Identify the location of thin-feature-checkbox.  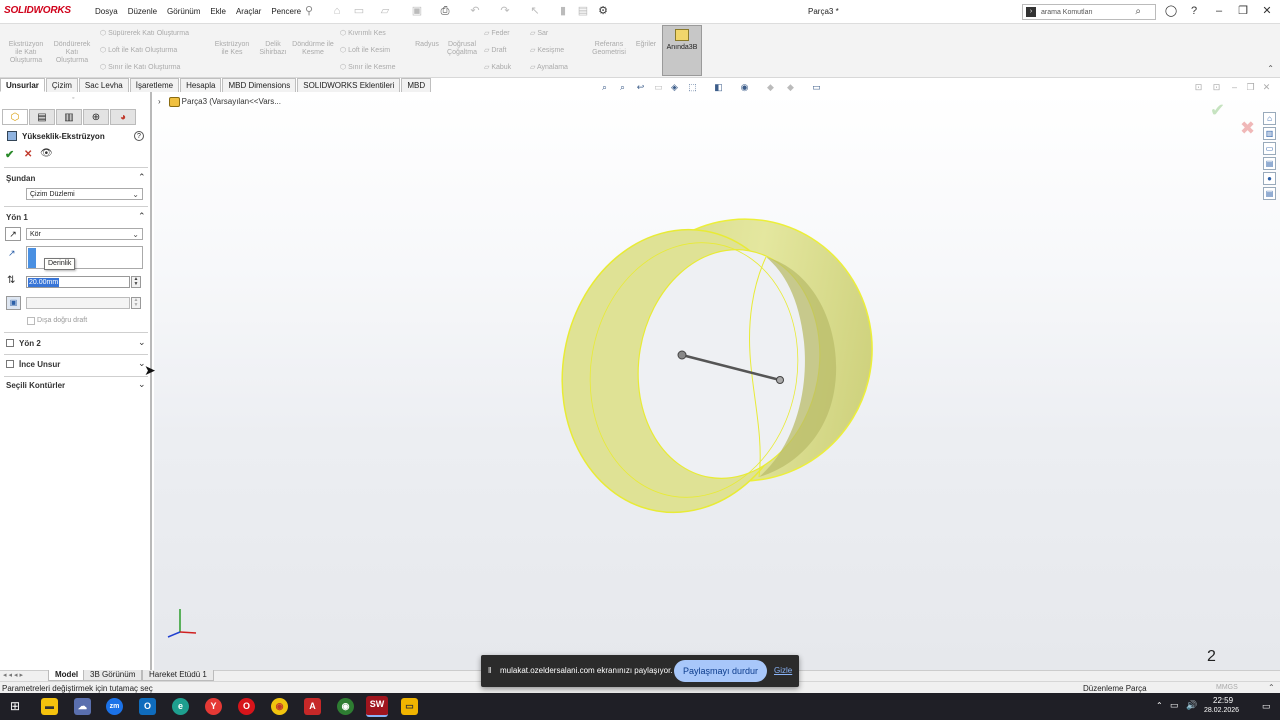
(10, 364).